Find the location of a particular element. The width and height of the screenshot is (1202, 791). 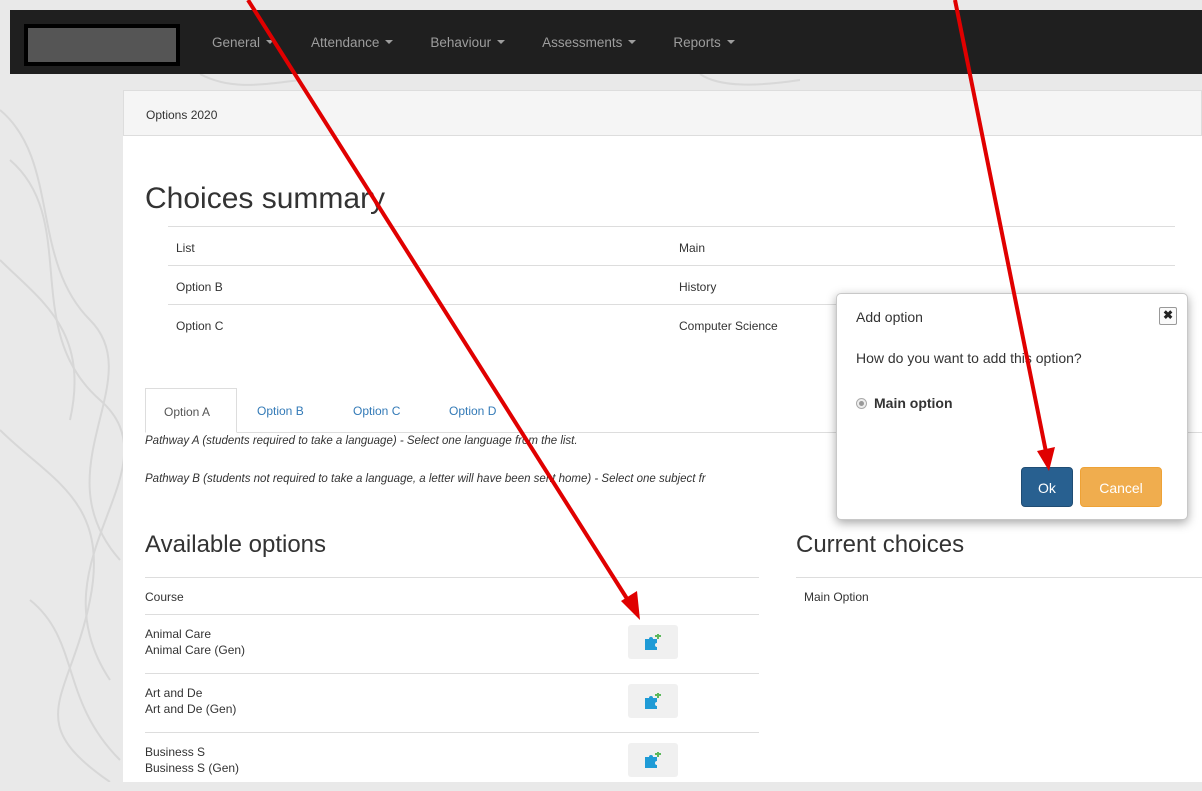

logo-redacted is located at coordinates (102, 45).